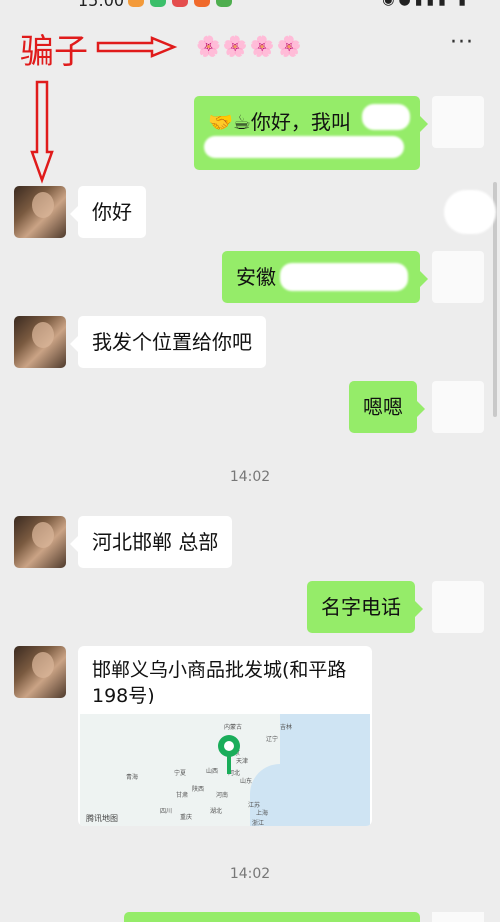  What do you see at coordinates (101, 5) in the screenshot?
I see `status-time: 15:00` at bounding box center [101, 5].